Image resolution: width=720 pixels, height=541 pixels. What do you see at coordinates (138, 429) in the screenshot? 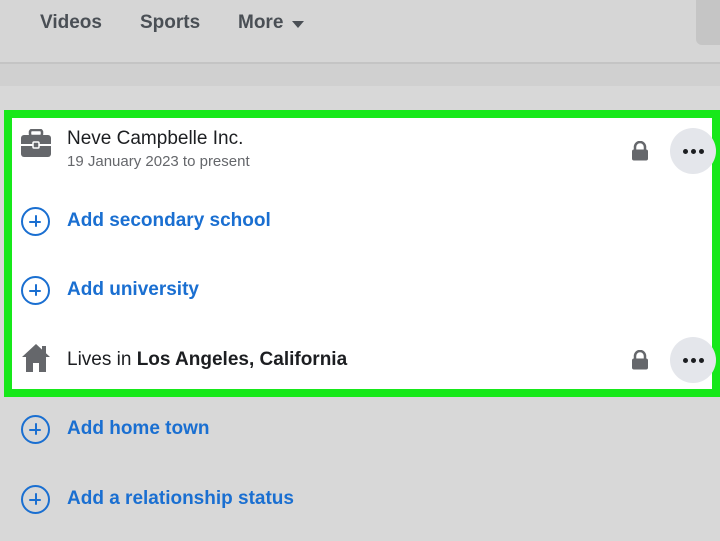
I see `add-home-town-link: Add home town` at bounding box center [138, 429].